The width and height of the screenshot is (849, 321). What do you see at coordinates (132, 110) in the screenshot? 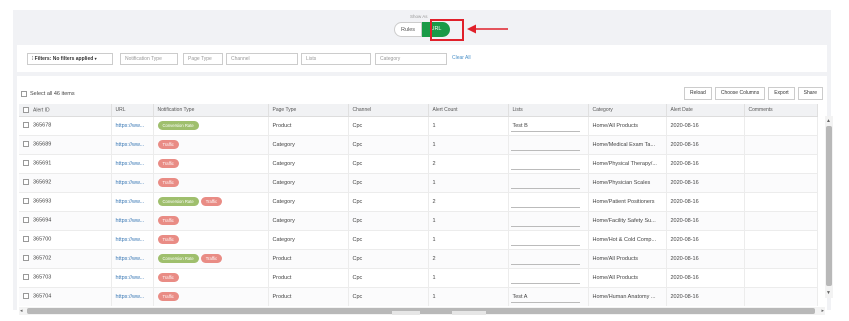
I see `column-header-url: URL` at bounding box center [132, 110].